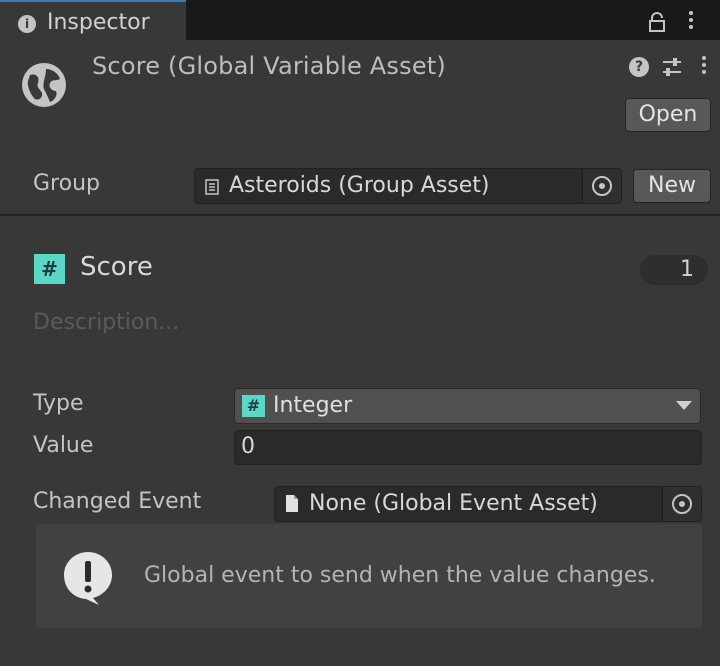  What do you see at coordinates (672, 186) in the screenshot?
I see `new-group-button: New` at bounding box center [672, 186].